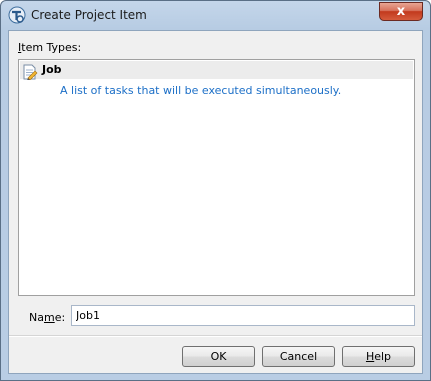 The width and height of the screenshot is (431, 381). I want to click on name-label: Name:, so click(47, 317).